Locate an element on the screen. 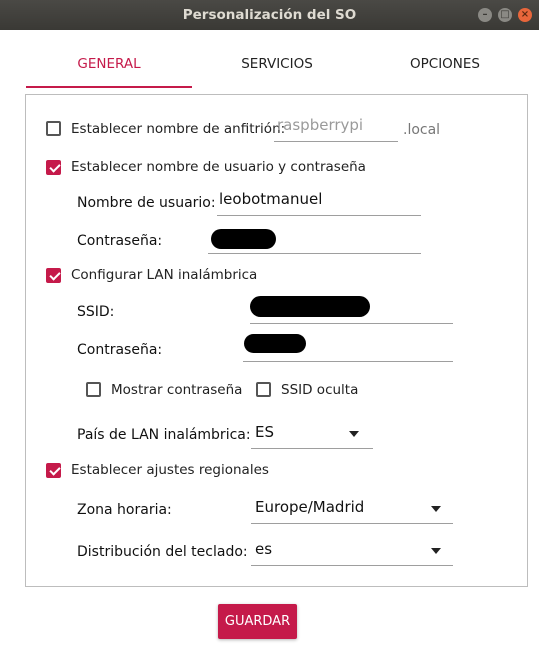  hidden-ssid-label: SSID oculta is located at coordinates (320, 390).